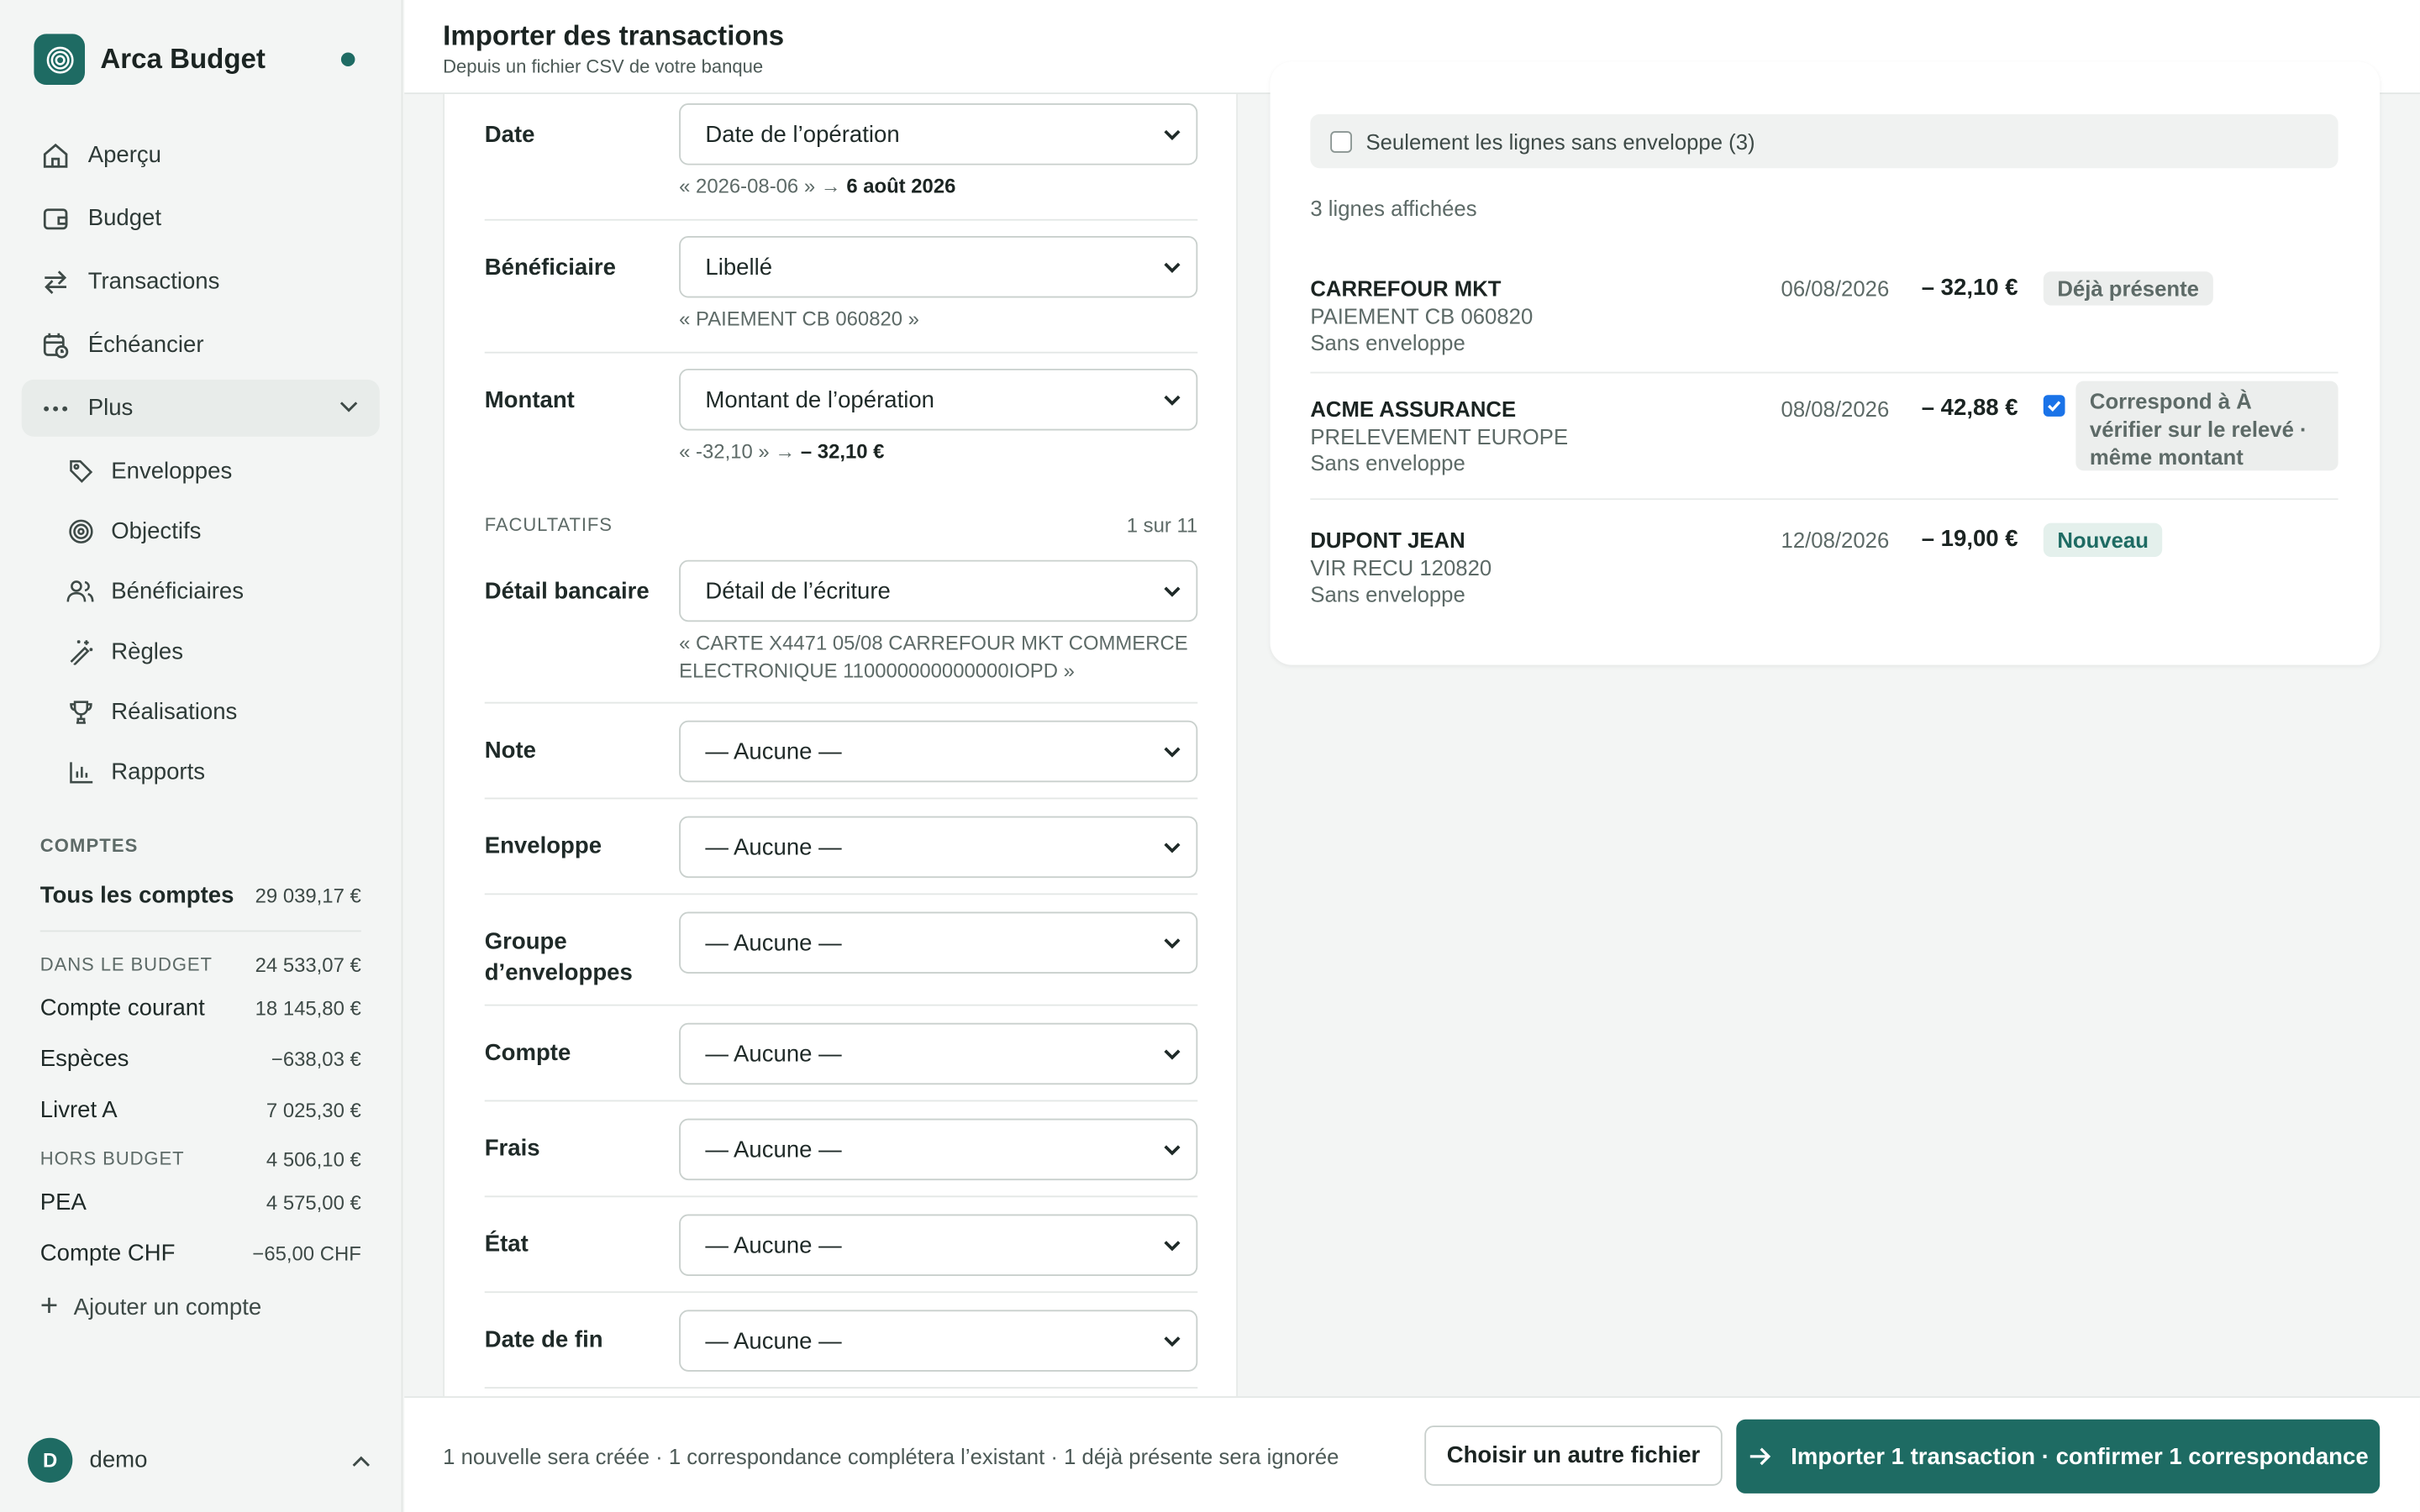 The image size is (2420, 1512). Describe the element at coordinates (200, 1254) in the screenshot. I see `account-item: Compte CHF −65,00 CHF` at that location.